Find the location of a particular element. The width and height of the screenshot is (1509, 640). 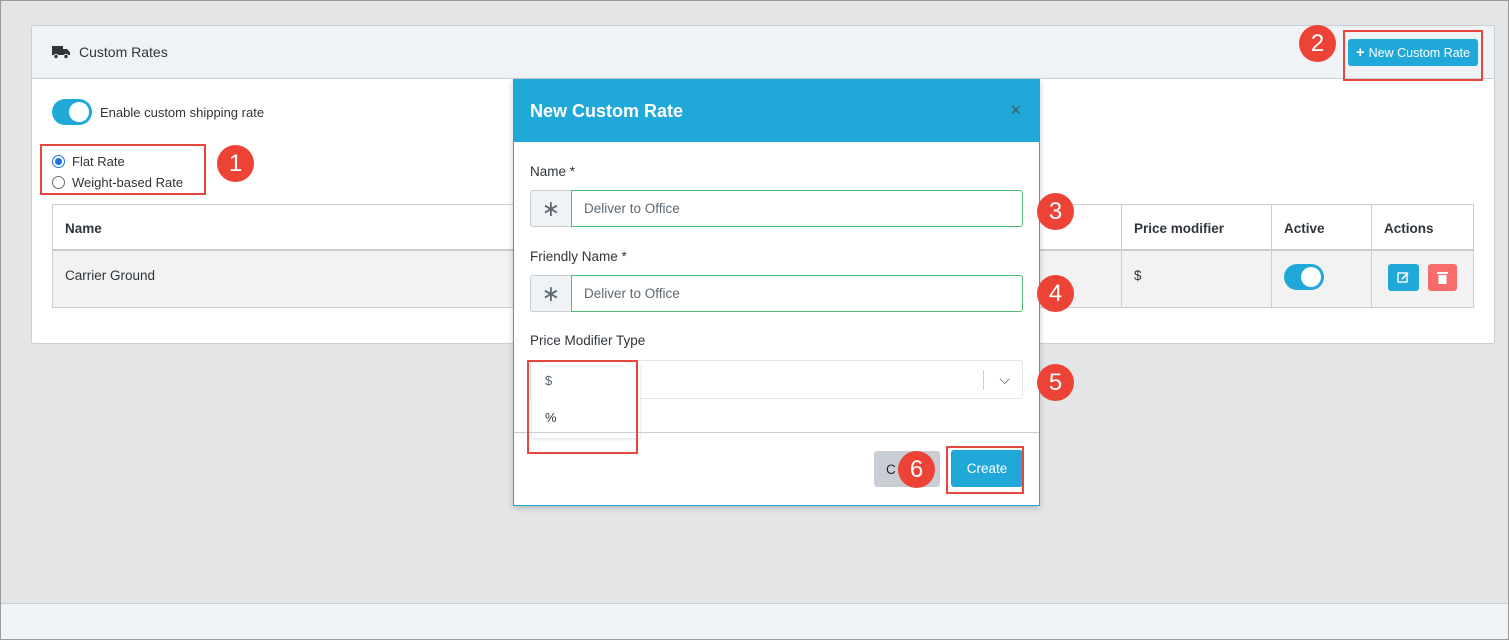

enable-shipping-label: Enable custom shipping rate is located at coordinates (182, 112).